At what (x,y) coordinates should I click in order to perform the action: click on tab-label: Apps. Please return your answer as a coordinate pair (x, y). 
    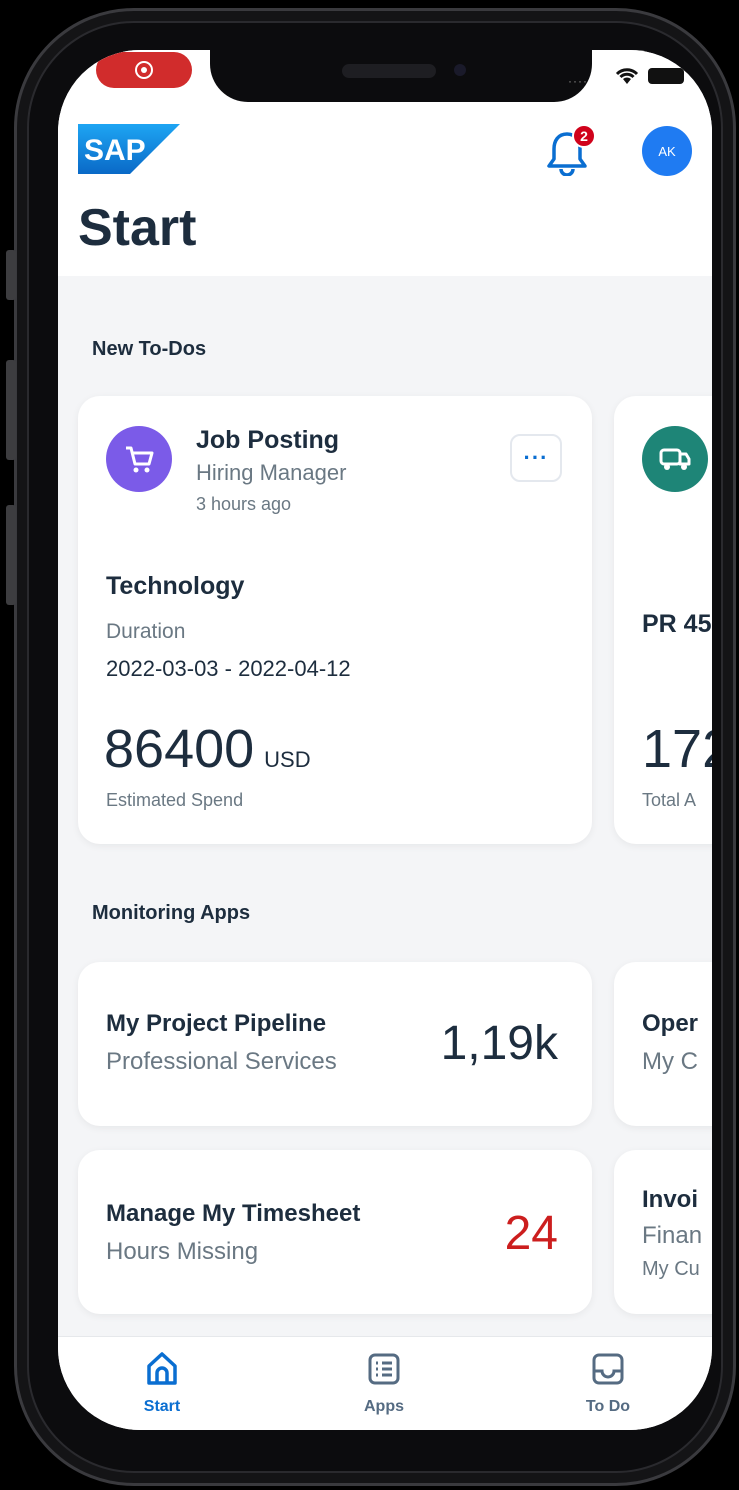
    Looking at the image, I should click on (384, 1406).